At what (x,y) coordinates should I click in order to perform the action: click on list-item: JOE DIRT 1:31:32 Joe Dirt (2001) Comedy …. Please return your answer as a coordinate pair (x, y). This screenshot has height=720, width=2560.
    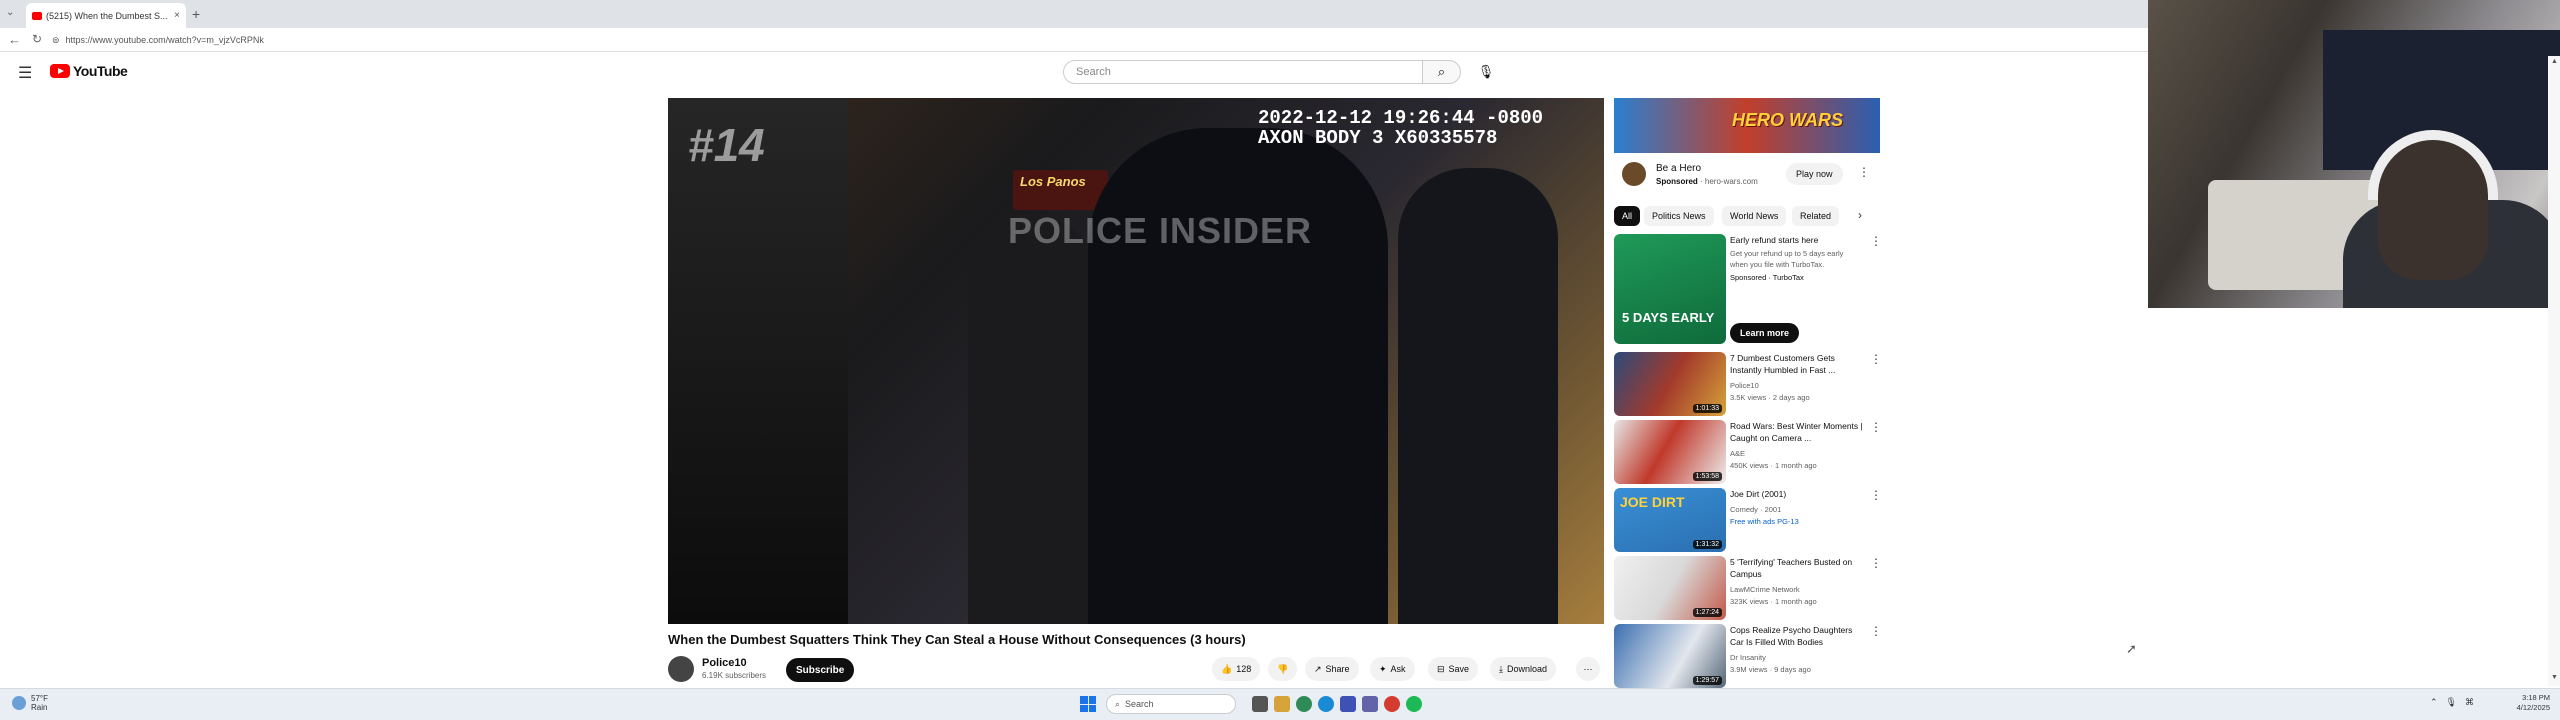
    Looking at the image, I should click on (1748, 520).